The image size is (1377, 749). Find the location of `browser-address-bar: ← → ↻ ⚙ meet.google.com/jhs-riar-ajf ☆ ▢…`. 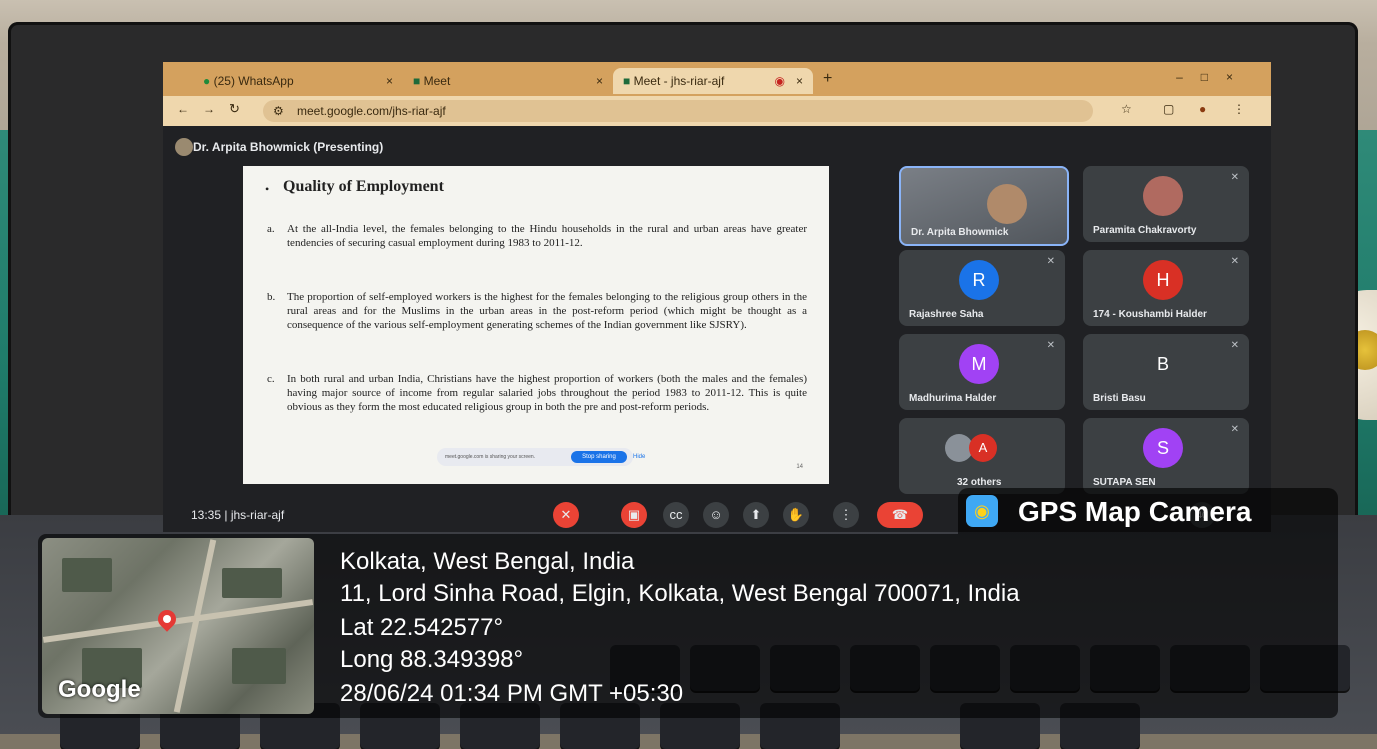

browser-address-bar: ← → ↻ ⚙ meet.google.com/jhs-riar-ajf ☆ ▢… is located at coordinates (717, 111).